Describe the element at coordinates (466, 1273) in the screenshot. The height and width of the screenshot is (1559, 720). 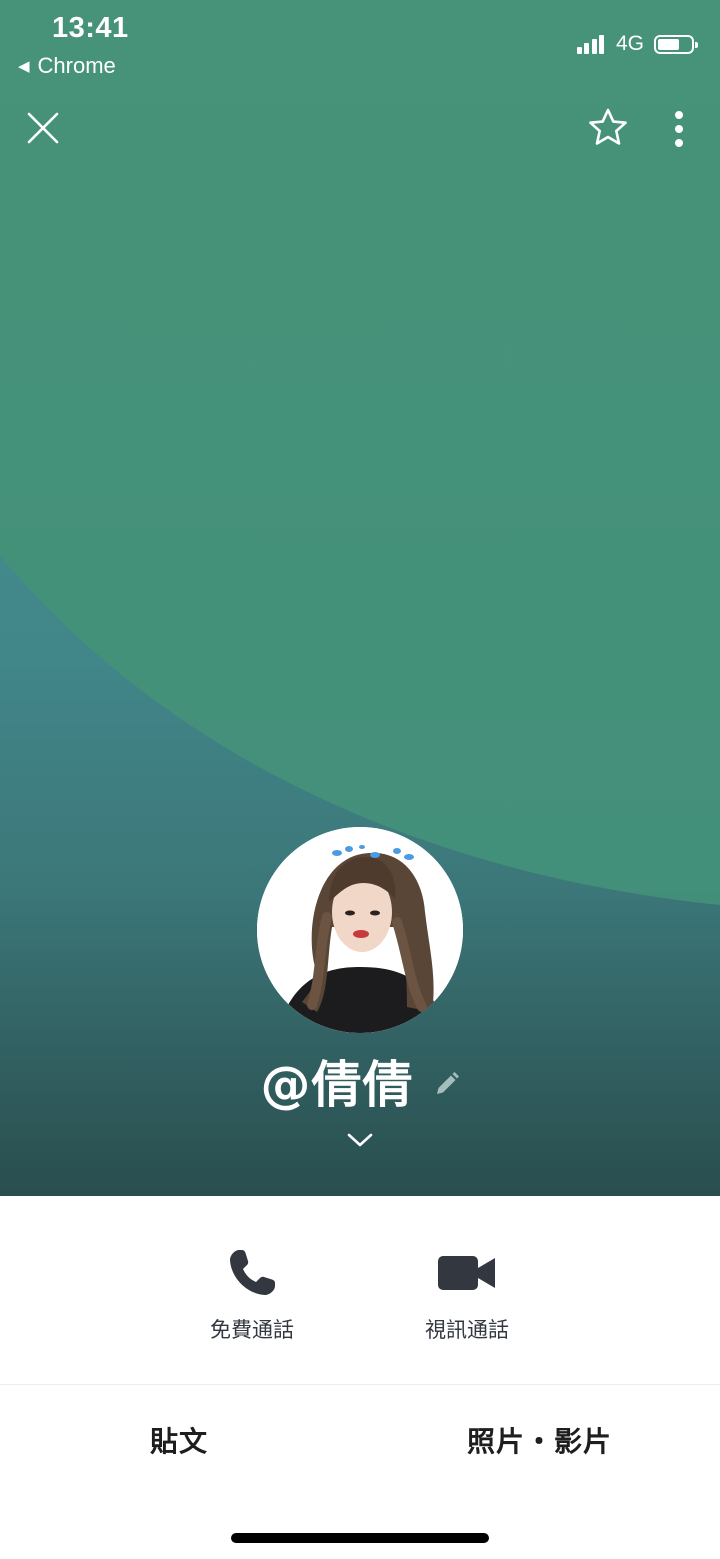
I see `video-camera-icon` at that location.